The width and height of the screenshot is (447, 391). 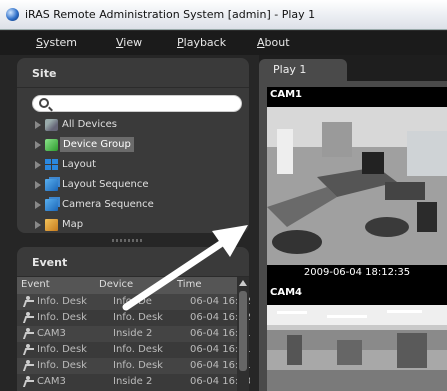 What do you see at coordinates (73, 224) in the screenshot?
I see `tree-item-label: Map` at bounding box center [73, 224].